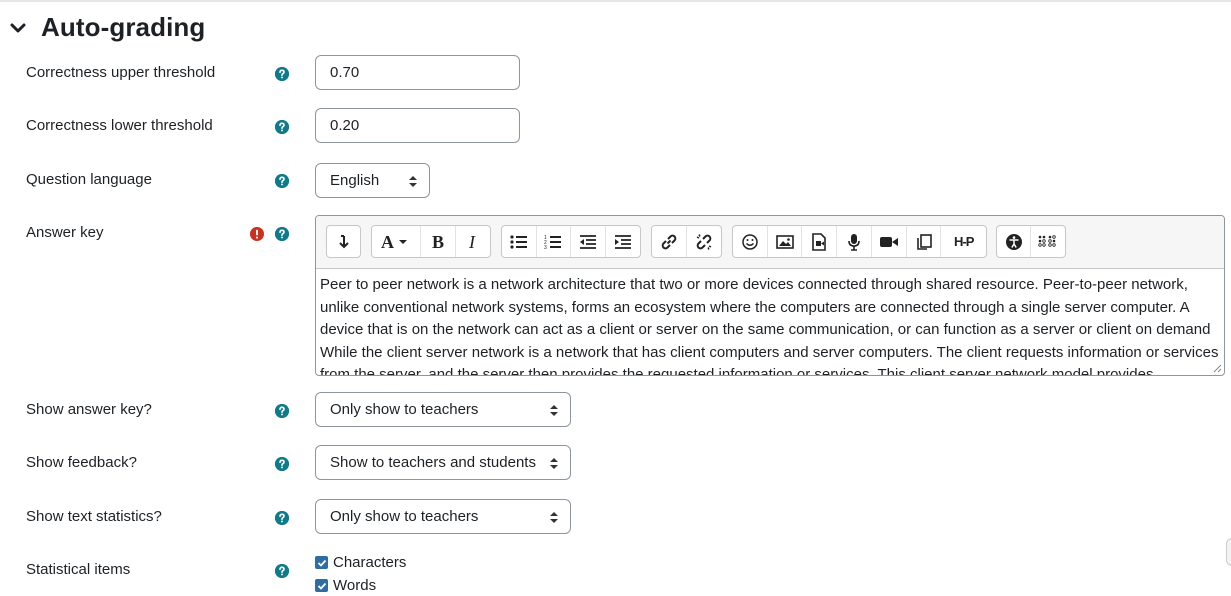  I want to click on h5p-icon: H-P, so click(963, 241).